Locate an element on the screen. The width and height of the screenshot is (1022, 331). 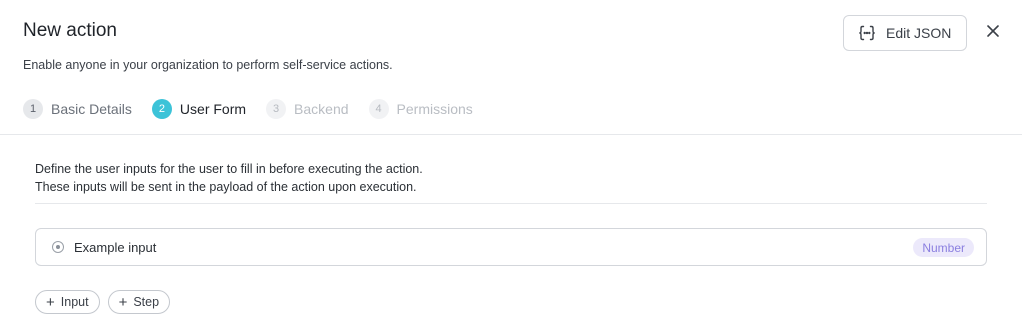
step-label: User Form is located at coordinates (213, 109).